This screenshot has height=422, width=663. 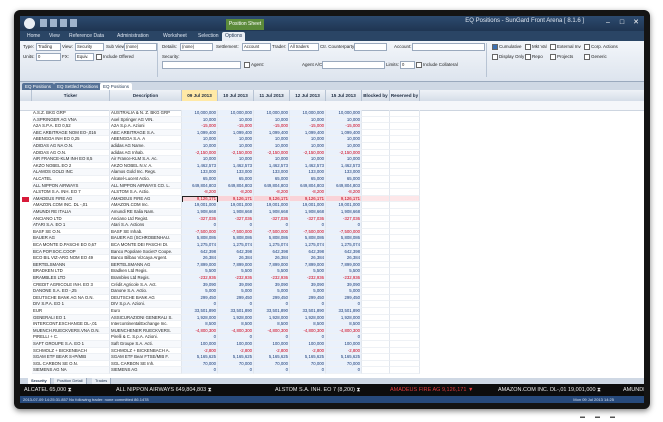 What do you see at coordinates (272, 324) in the screenshot?
I see `cell-position-value: 8,500` at bounding box center [272, 324].